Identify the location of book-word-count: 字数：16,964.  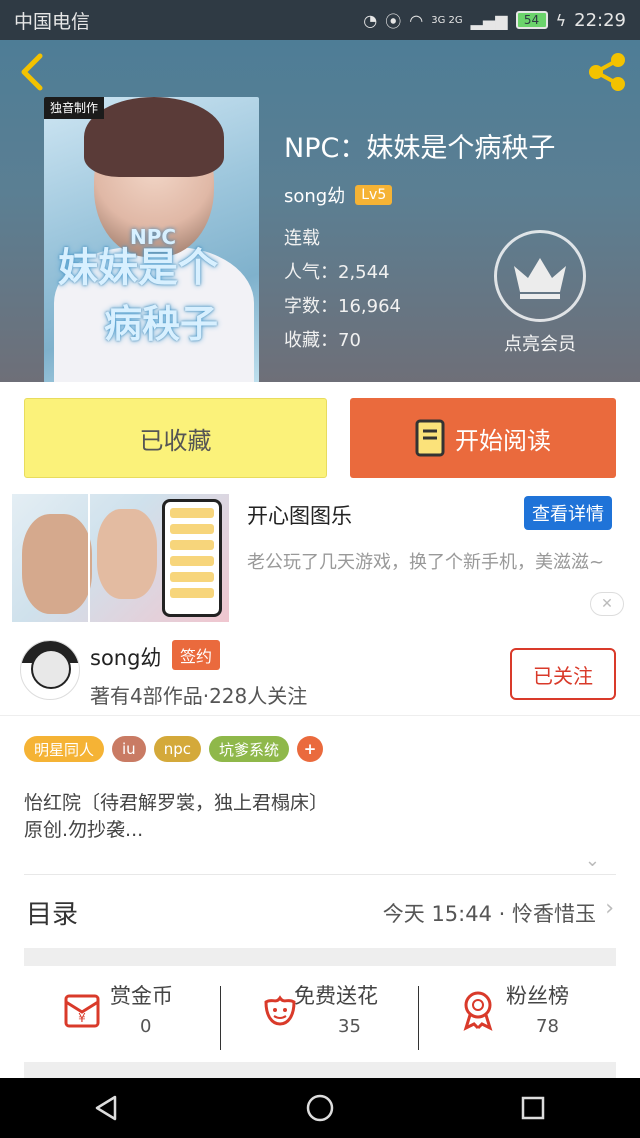
(342, 306).